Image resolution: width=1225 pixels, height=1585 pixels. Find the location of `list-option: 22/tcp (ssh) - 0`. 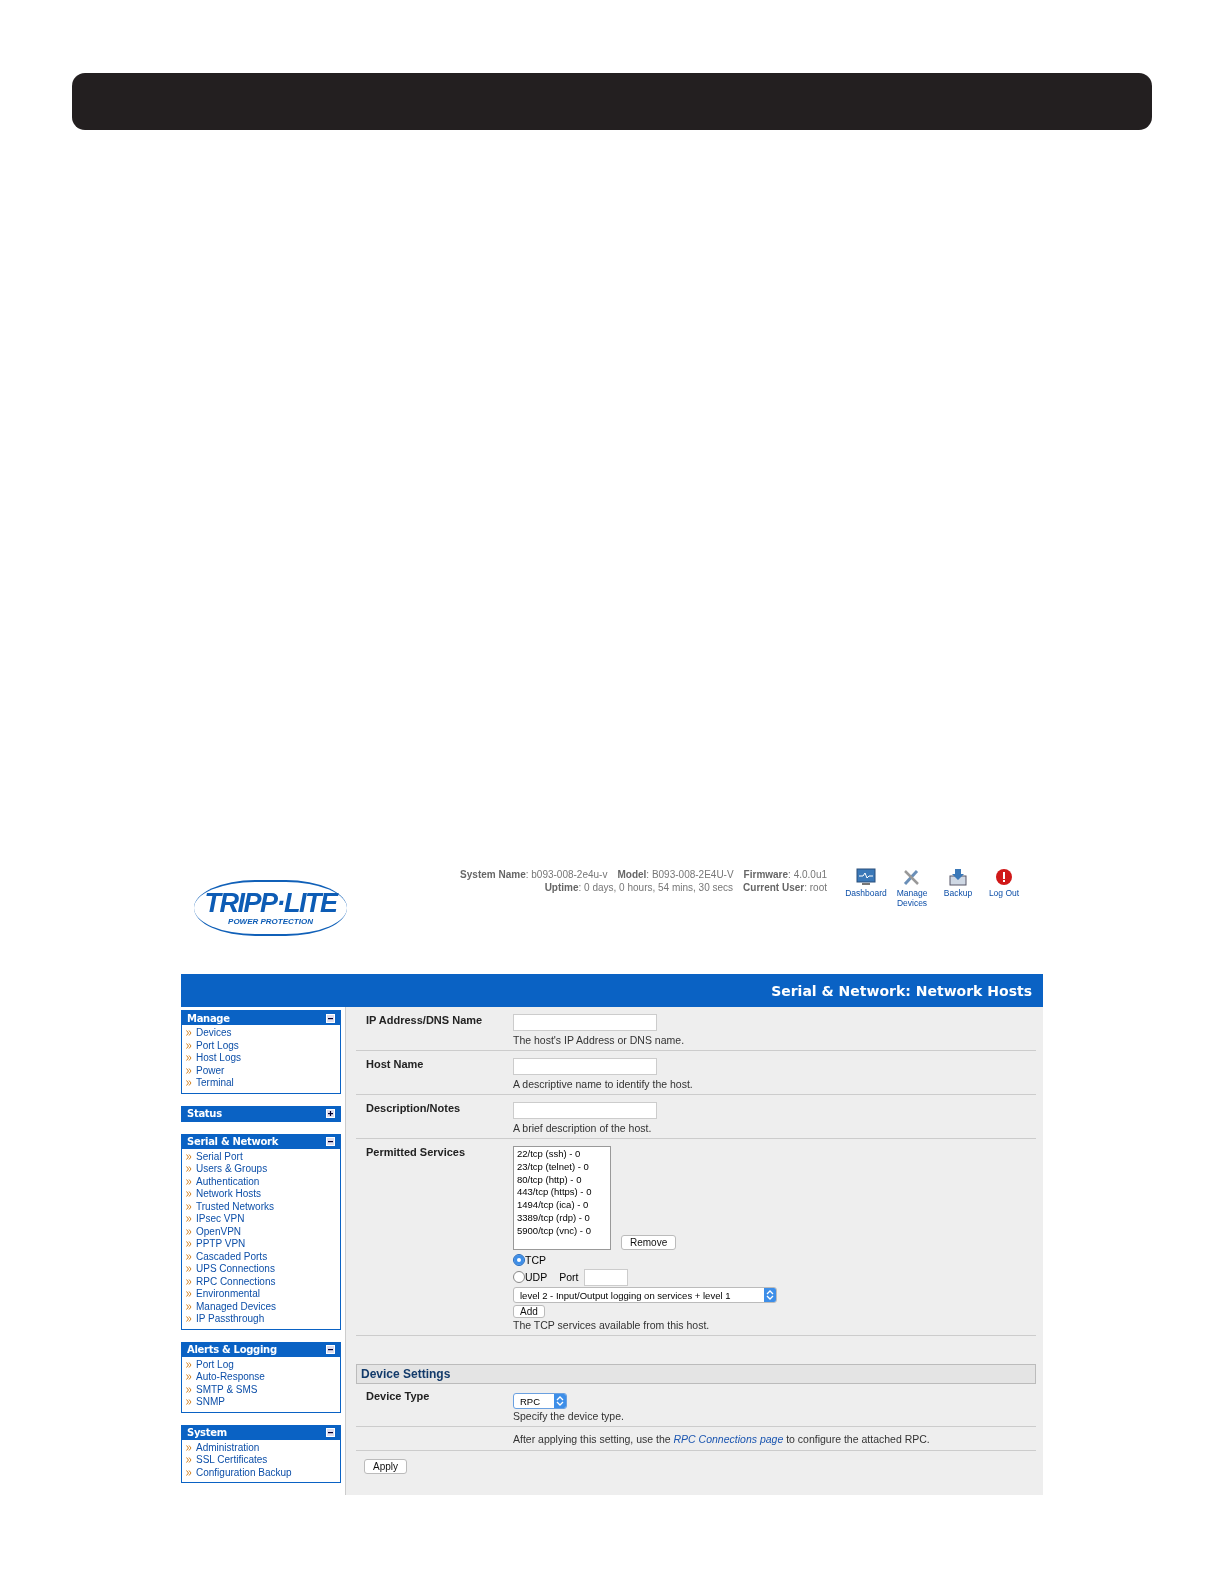

list-option: 22/tcp (ssh) - 0 is located at coordinates (562, 1154).